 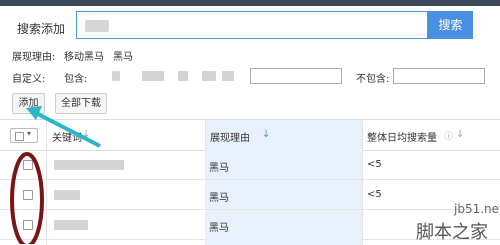 I want to click on annotation-circle, so click(x=27, y=198).